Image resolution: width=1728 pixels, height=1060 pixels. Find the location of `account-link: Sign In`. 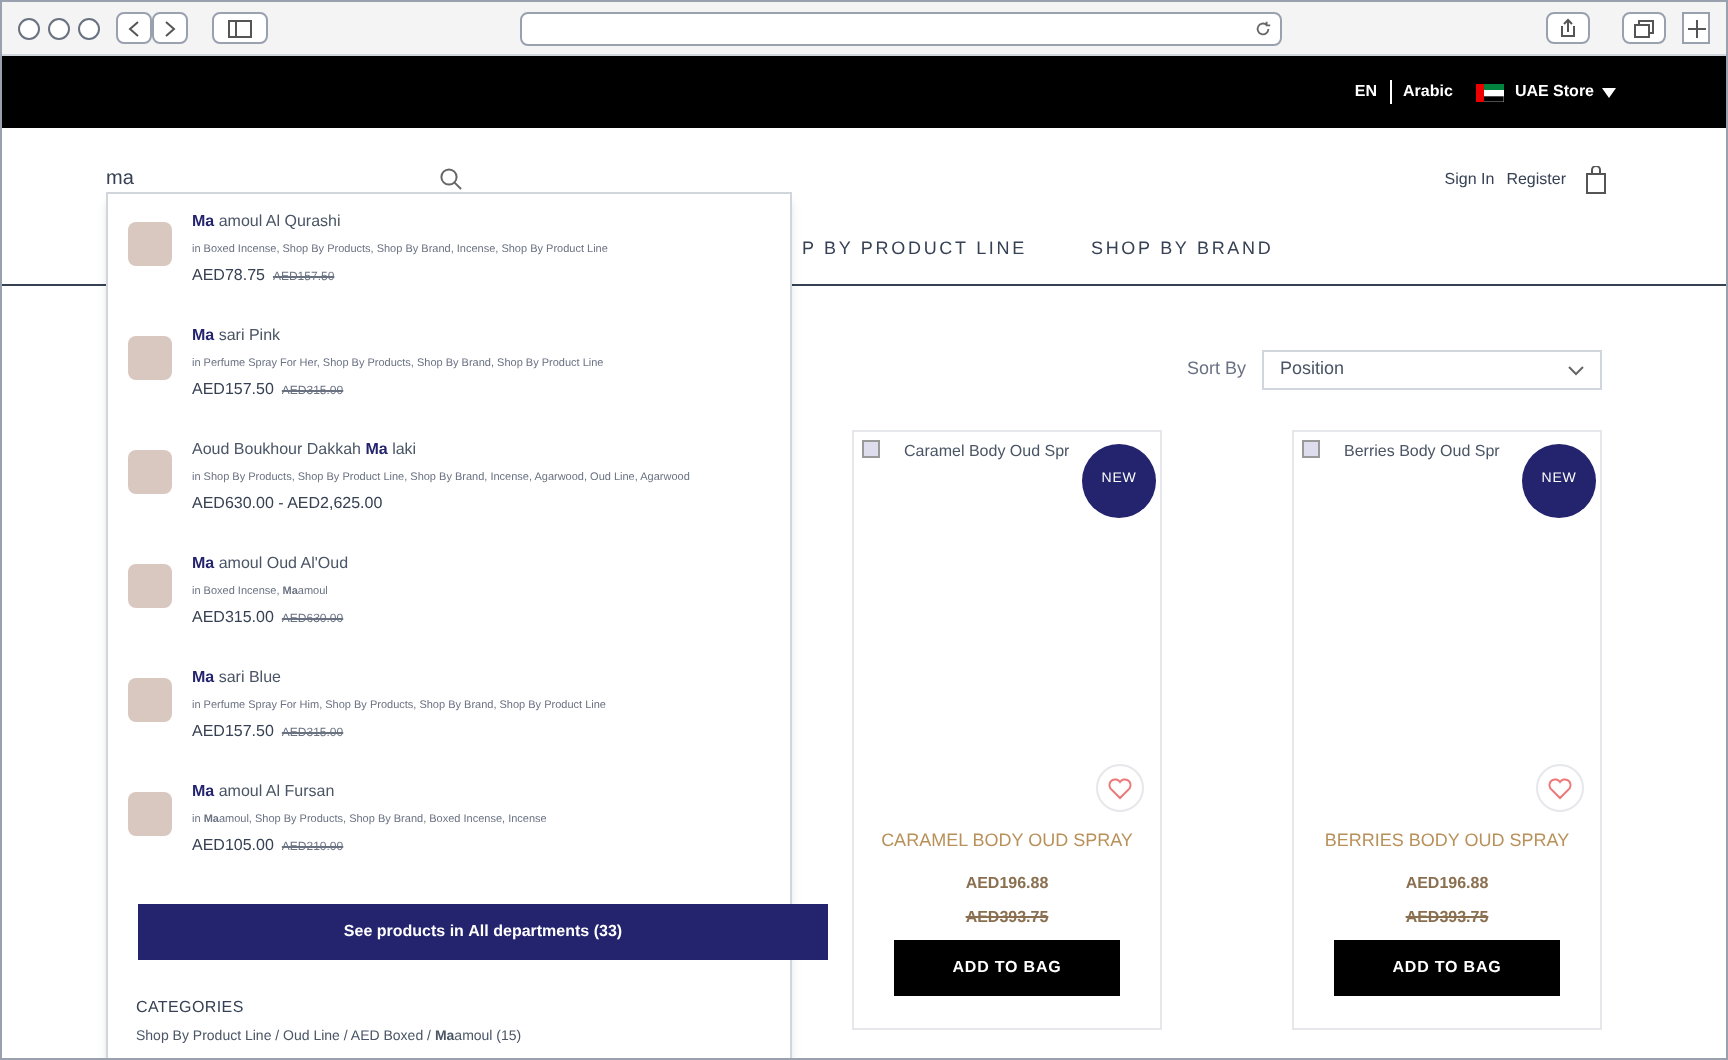

account-link: Sign In is located at coordinates (1469, 180).